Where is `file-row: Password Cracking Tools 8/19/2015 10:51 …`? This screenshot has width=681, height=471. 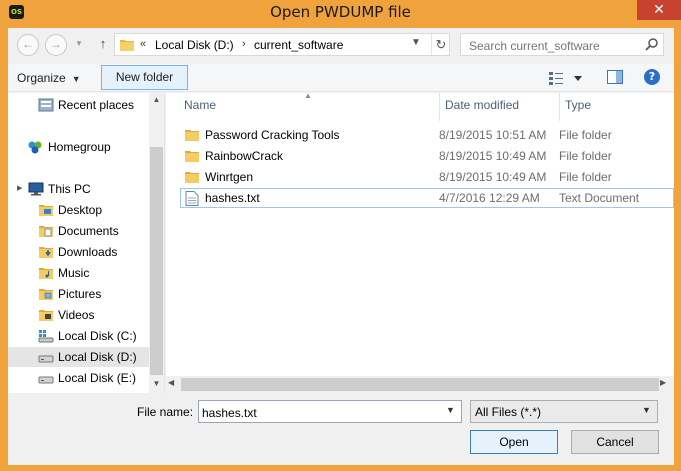
file-row: Password Cracking Tools 8/19/2015 10:51 … is located at coordinates (427, 135).